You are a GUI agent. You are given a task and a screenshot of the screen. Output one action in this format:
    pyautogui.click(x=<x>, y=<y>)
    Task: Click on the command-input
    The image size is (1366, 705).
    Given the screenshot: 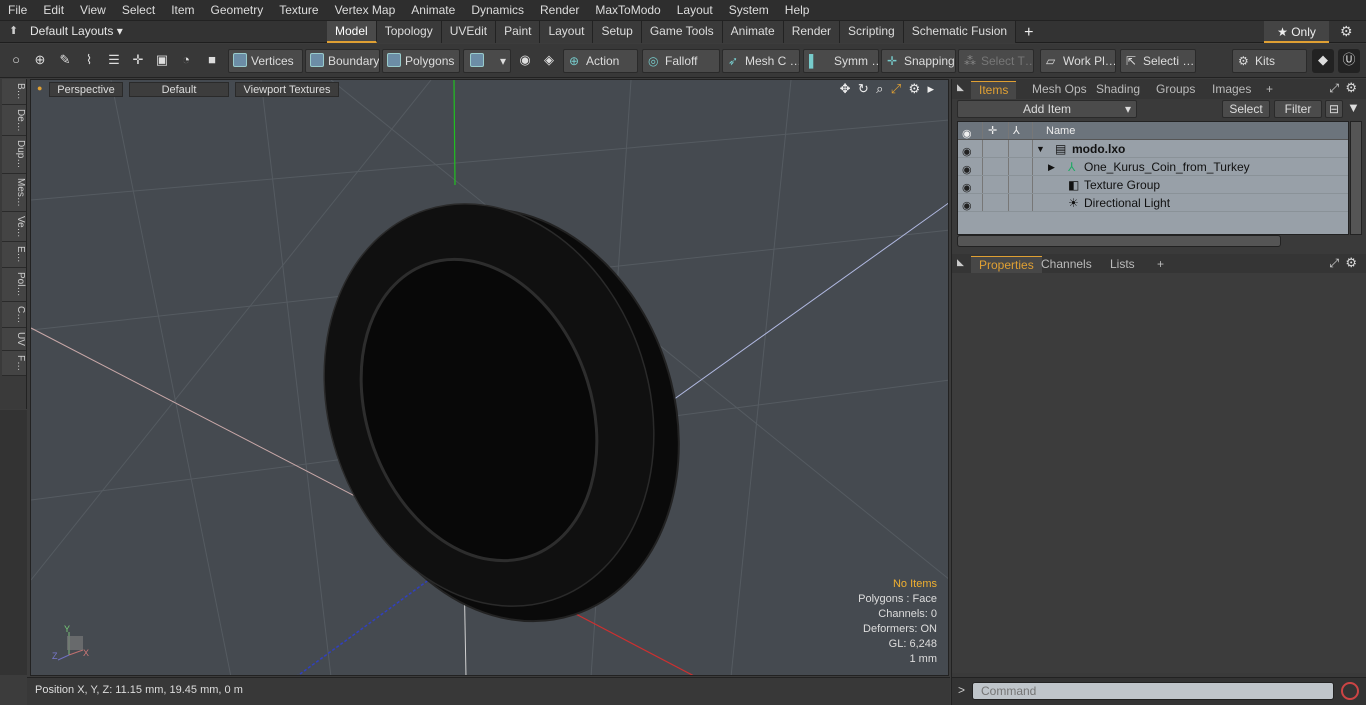 What is the action you would take?
    pyautogui.click(x=1153, y=691)
    